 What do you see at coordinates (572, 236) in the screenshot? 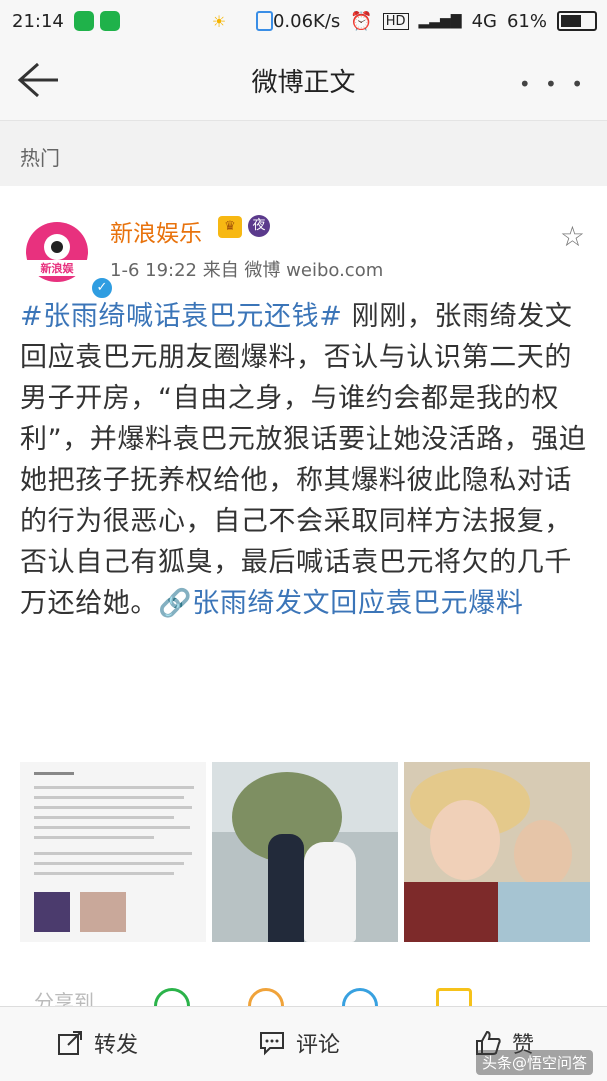
I see `favorite-star-icon: ☆` at bounding box center [572, 236].